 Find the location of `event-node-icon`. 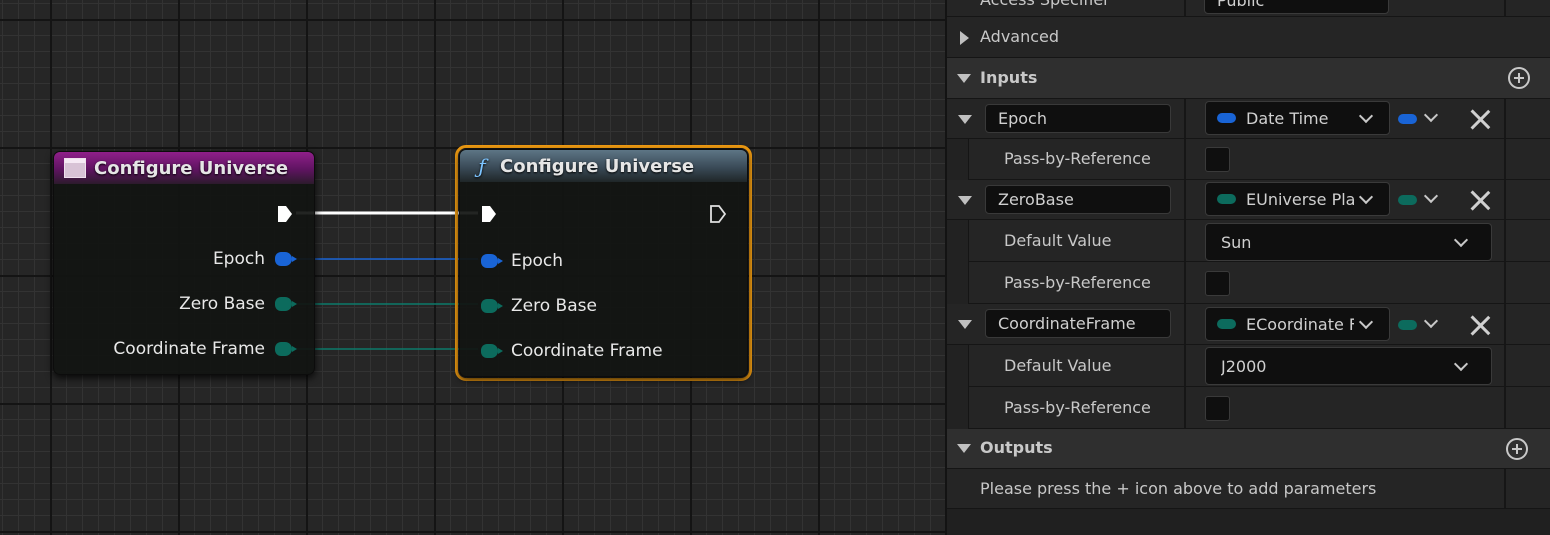

event-node-icon is located at coordinates (75, 168).